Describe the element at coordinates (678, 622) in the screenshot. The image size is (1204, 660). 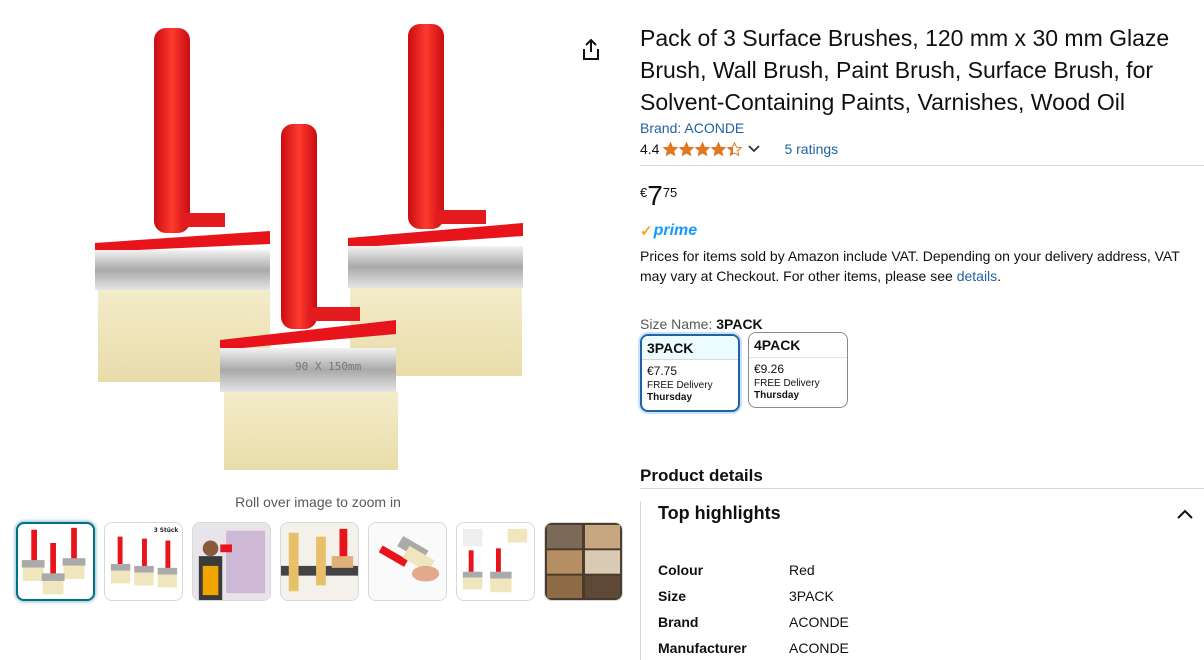
I see `detail-key: Brand` at that location.